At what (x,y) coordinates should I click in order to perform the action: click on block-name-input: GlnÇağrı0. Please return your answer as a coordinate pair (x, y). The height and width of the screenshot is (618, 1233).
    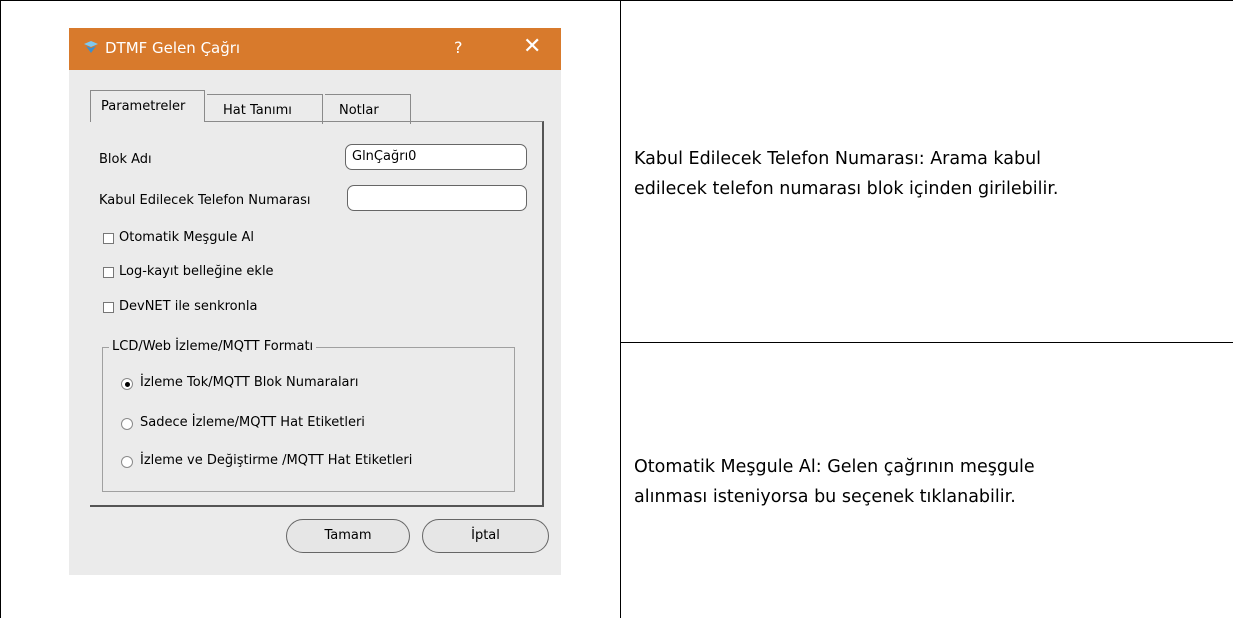
    Looking at the image, I should click on (436, 157).